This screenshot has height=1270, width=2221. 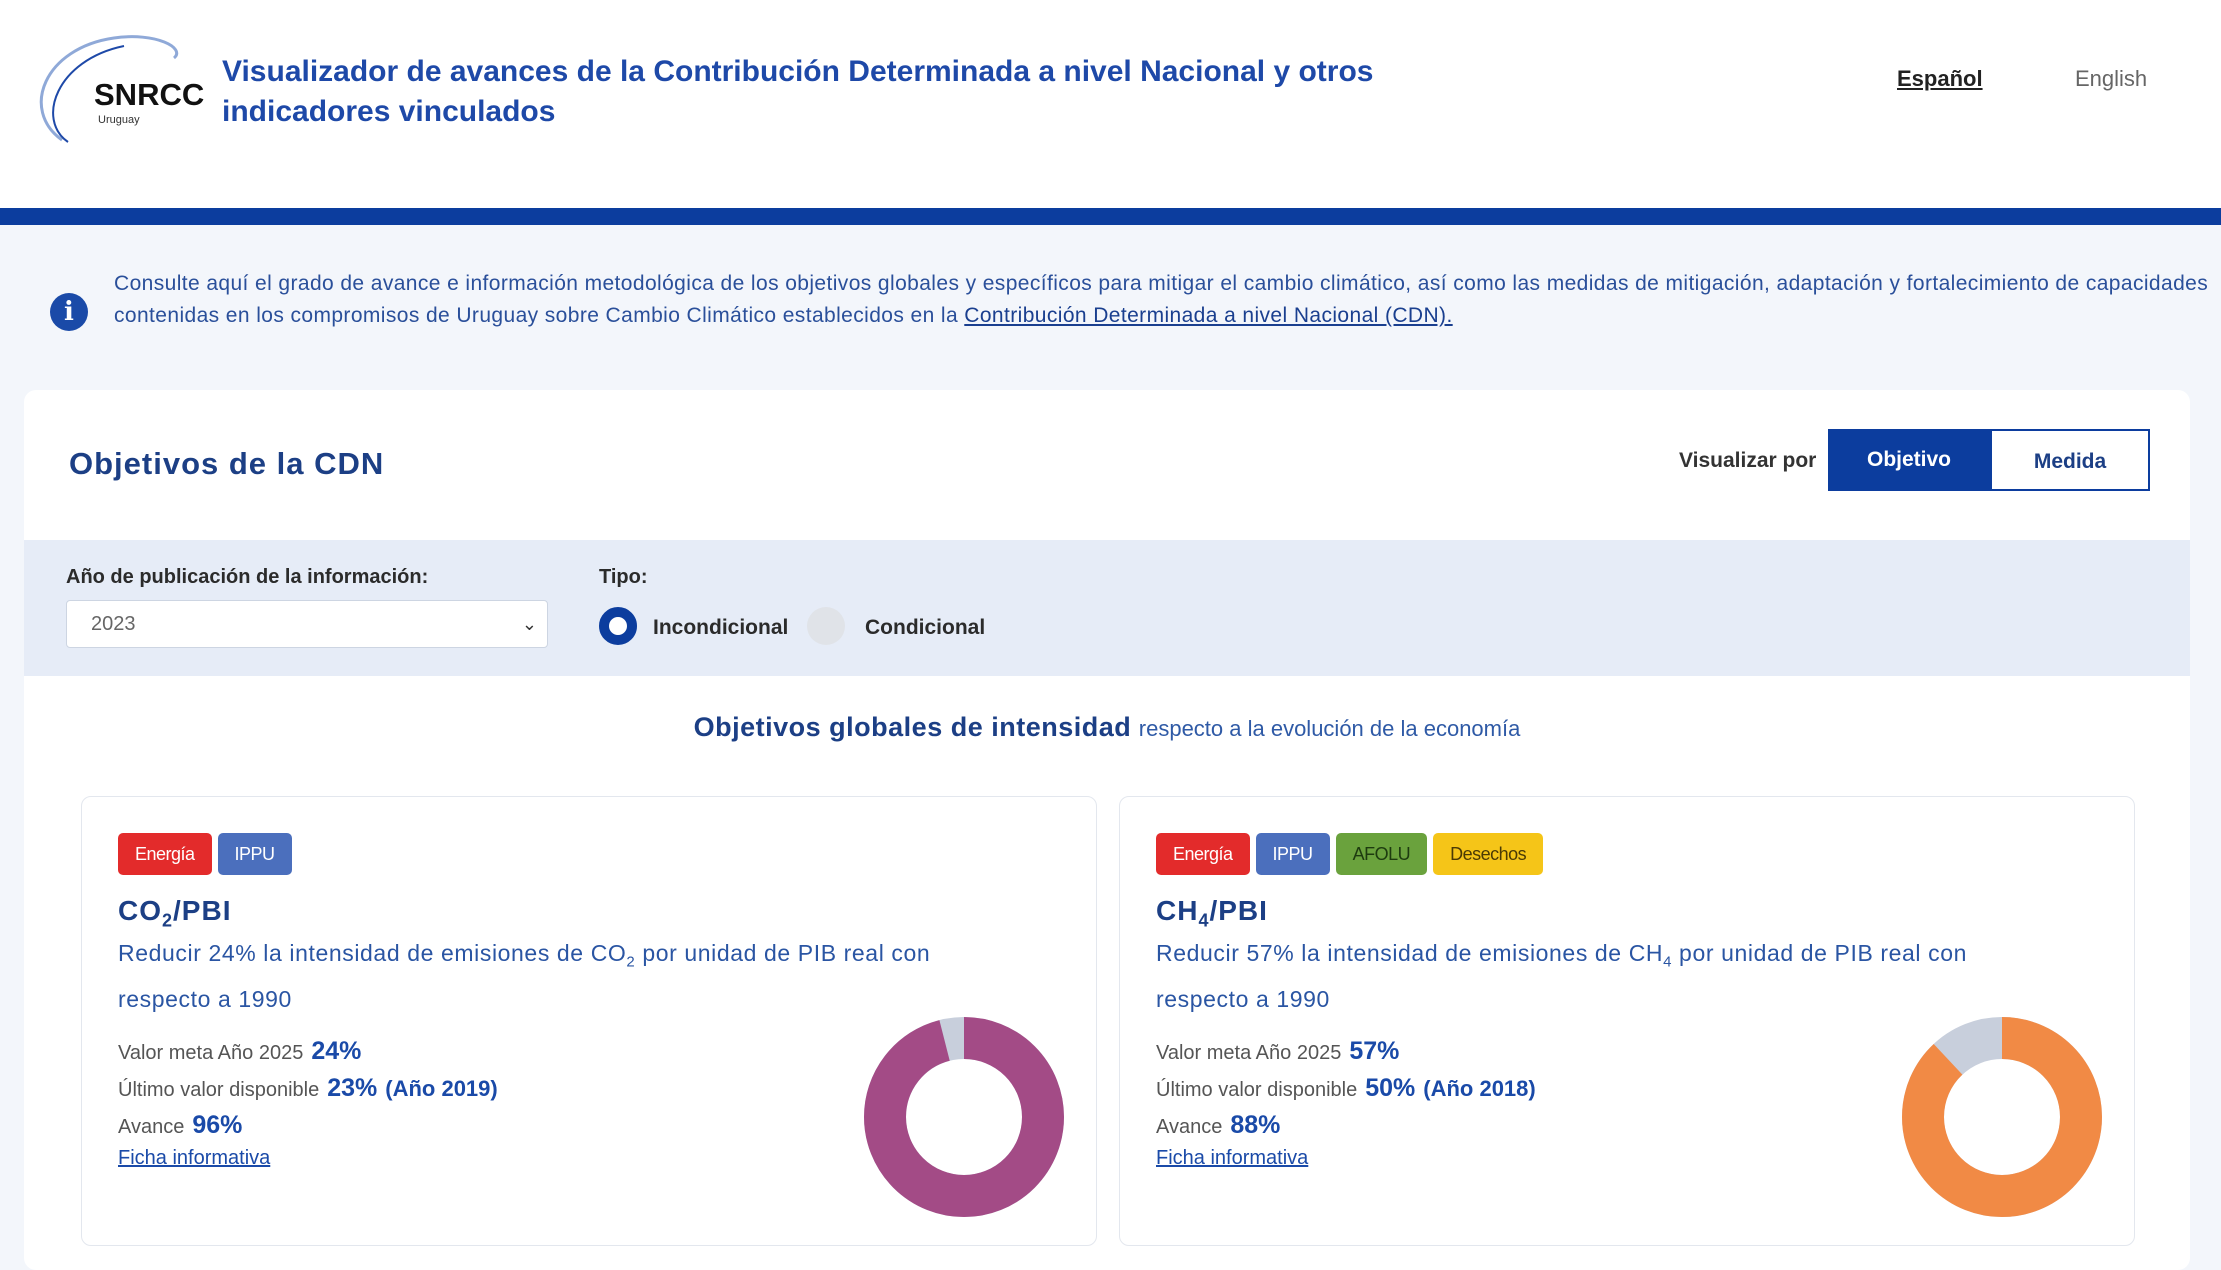 I want to click on snrcc-logo: SNRCC Uruguay, so click(x=116, y=92).